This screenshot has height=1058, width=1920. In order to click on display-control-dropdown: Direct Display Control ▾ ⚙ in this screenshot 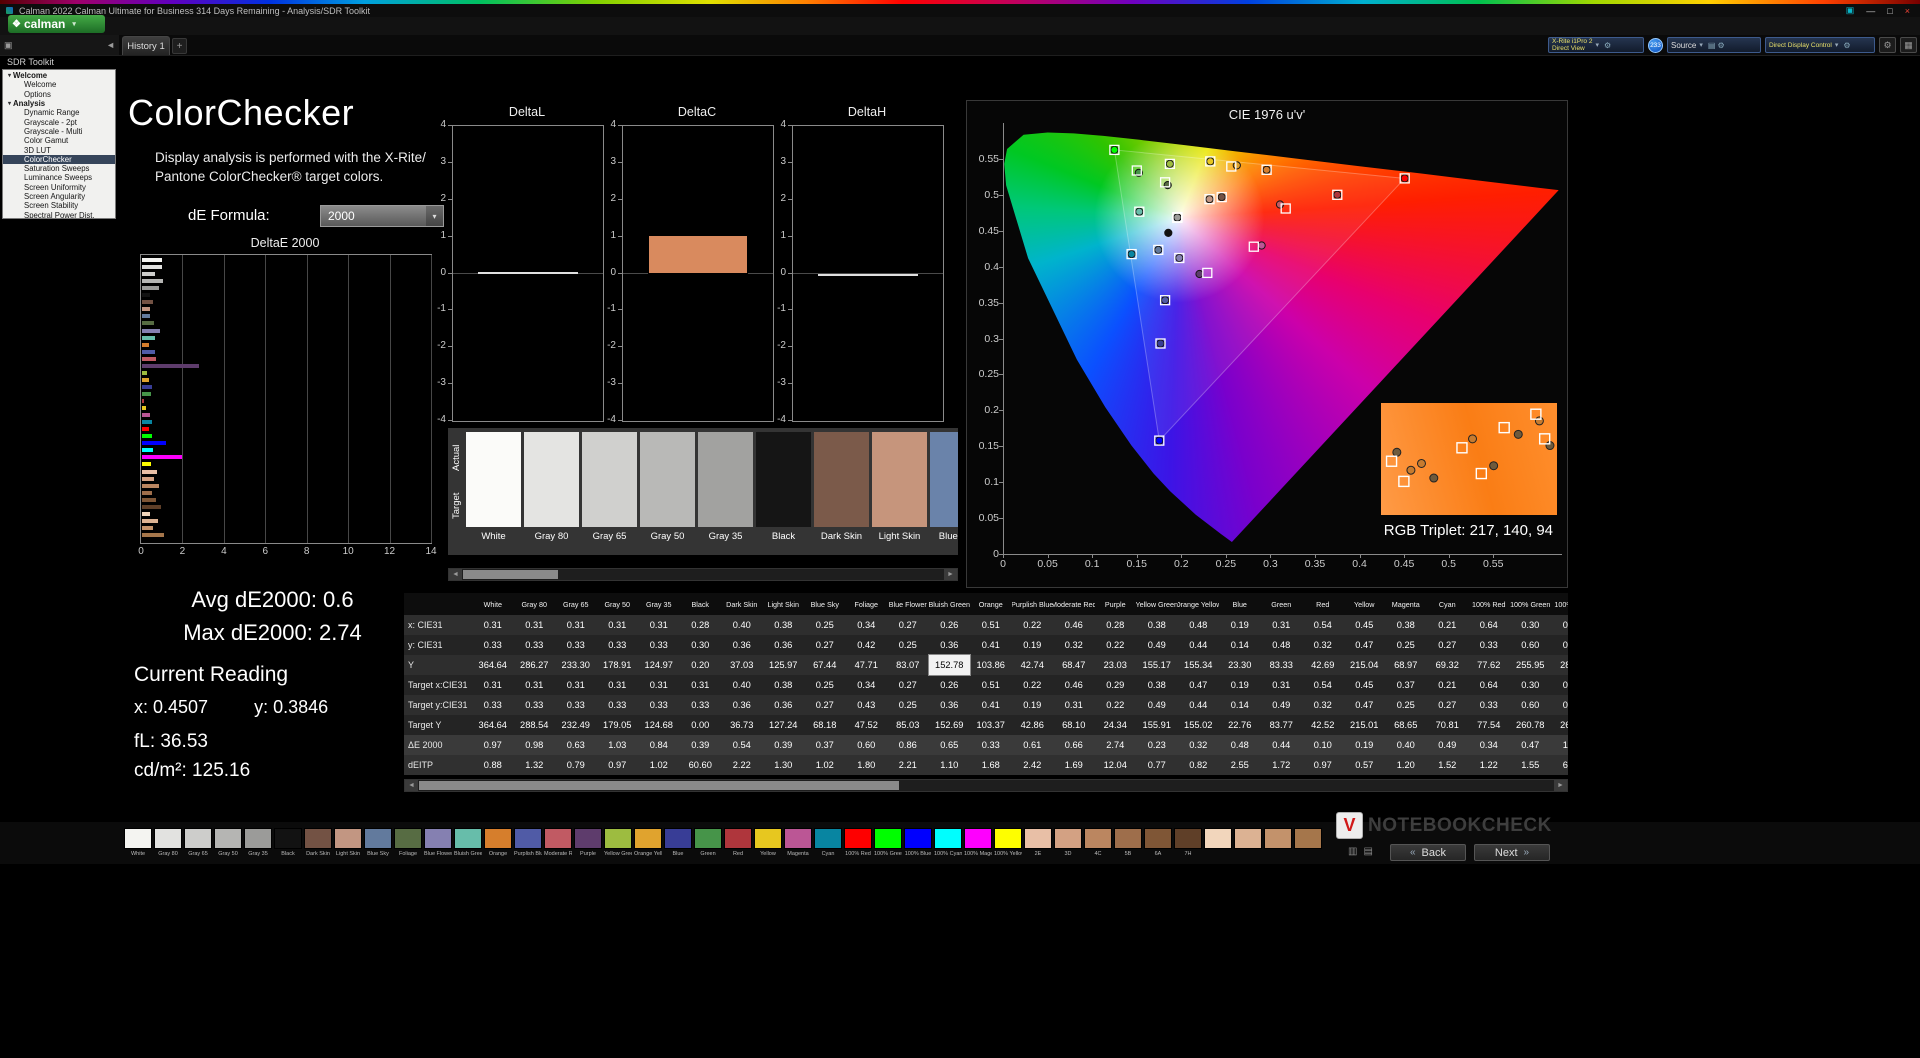, I will do `click(1820, 45)`.